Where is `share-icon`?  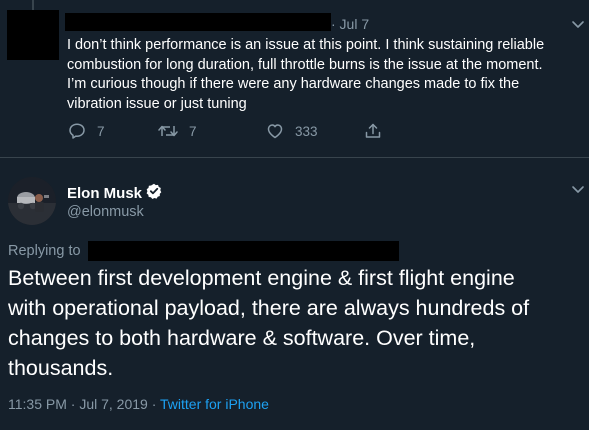 share-icon is located at coordinates (373, 131).